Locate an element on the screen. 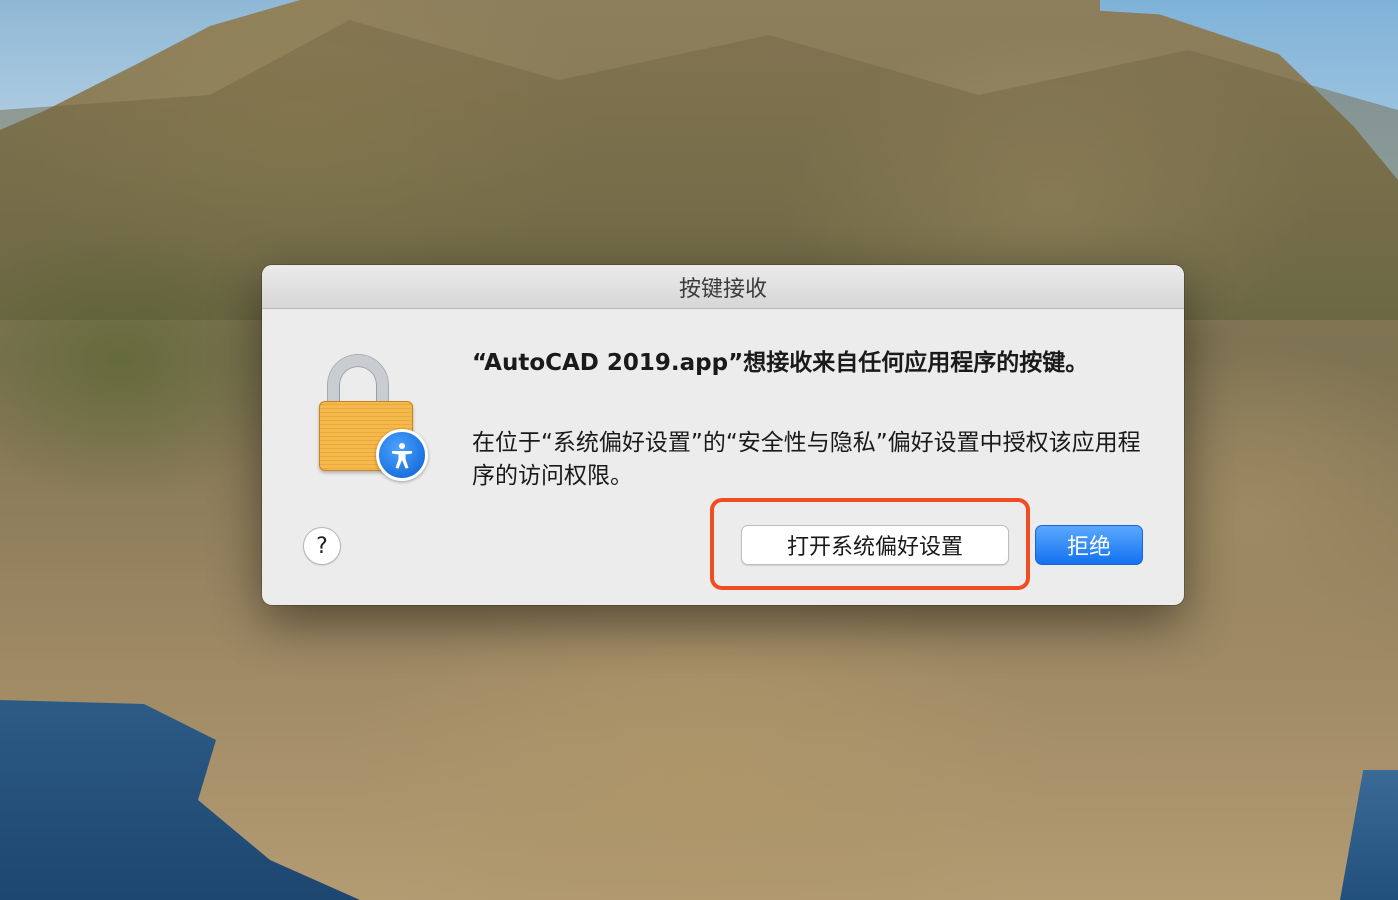  dialog-message: 在位于“系统偏好设置”的“安全性与隐私”偏好设置中授权该应用程序的访问权限。 is located at coordinates (806, 459).